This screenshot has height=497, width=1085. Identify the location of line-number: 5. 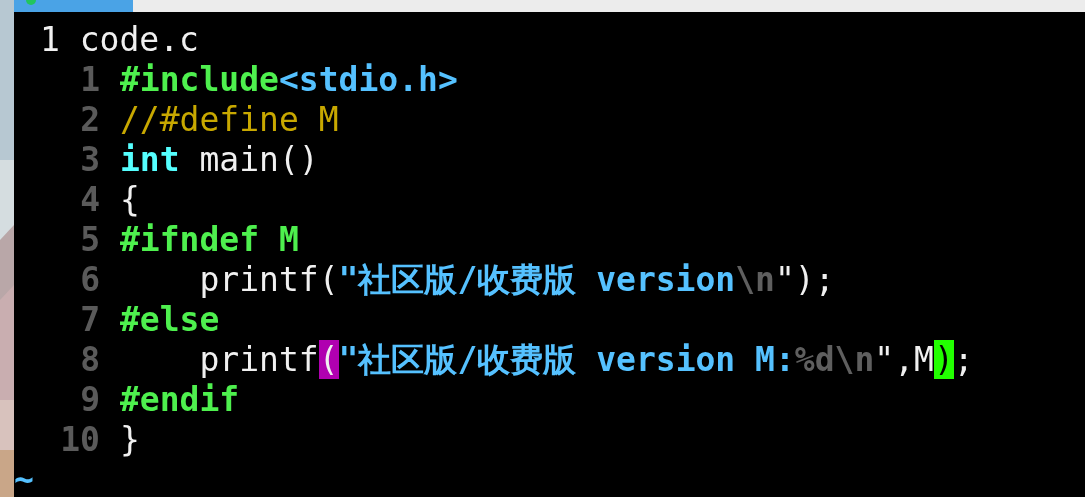
(89, 240).